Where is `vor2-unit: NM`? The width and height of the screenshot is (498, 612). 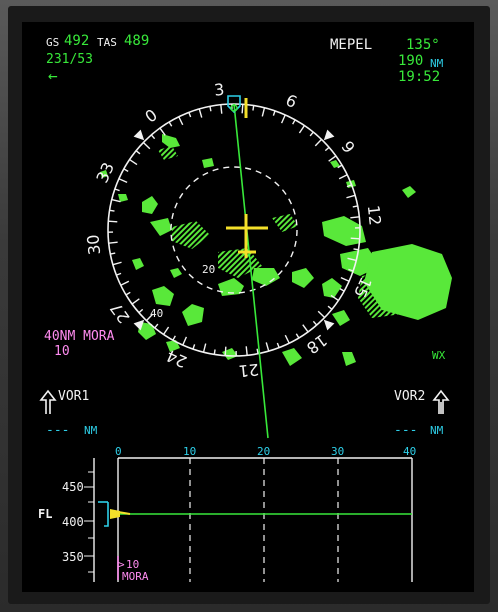
vor2-unit: NM is located at coordinates (437, 430).